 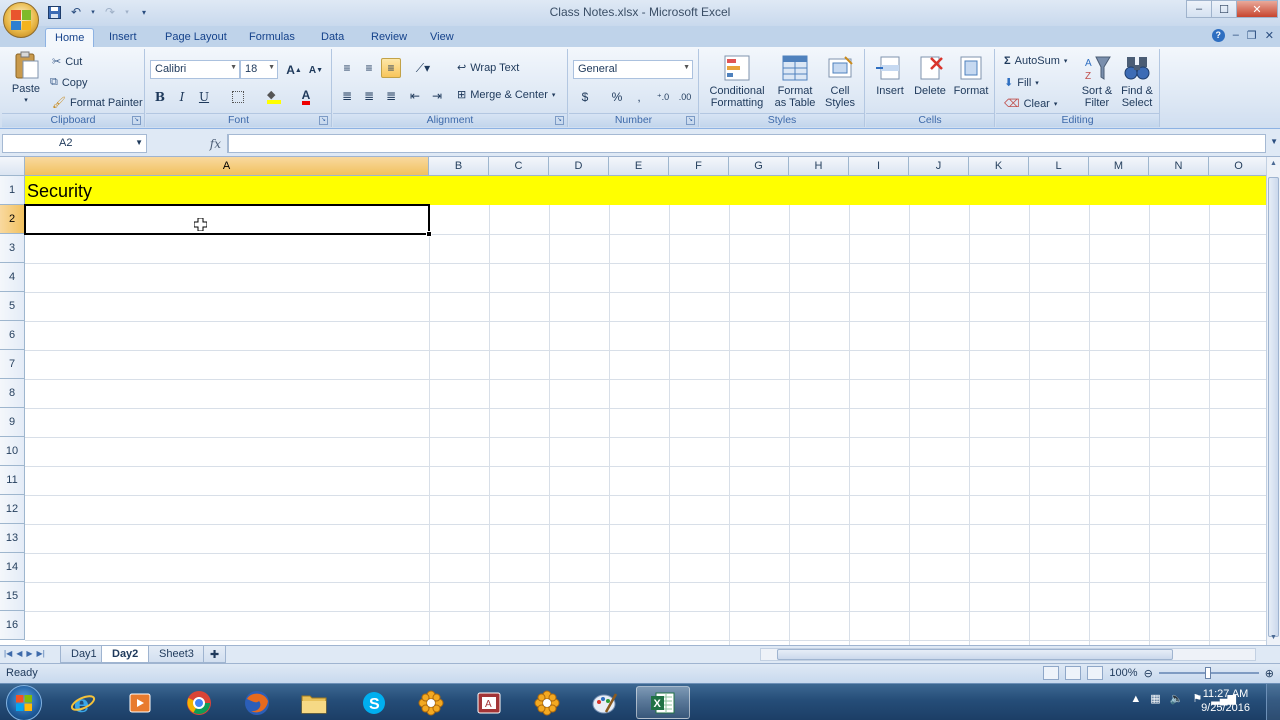 I want to click on column-header-d: D, so click(x=579, y=166).